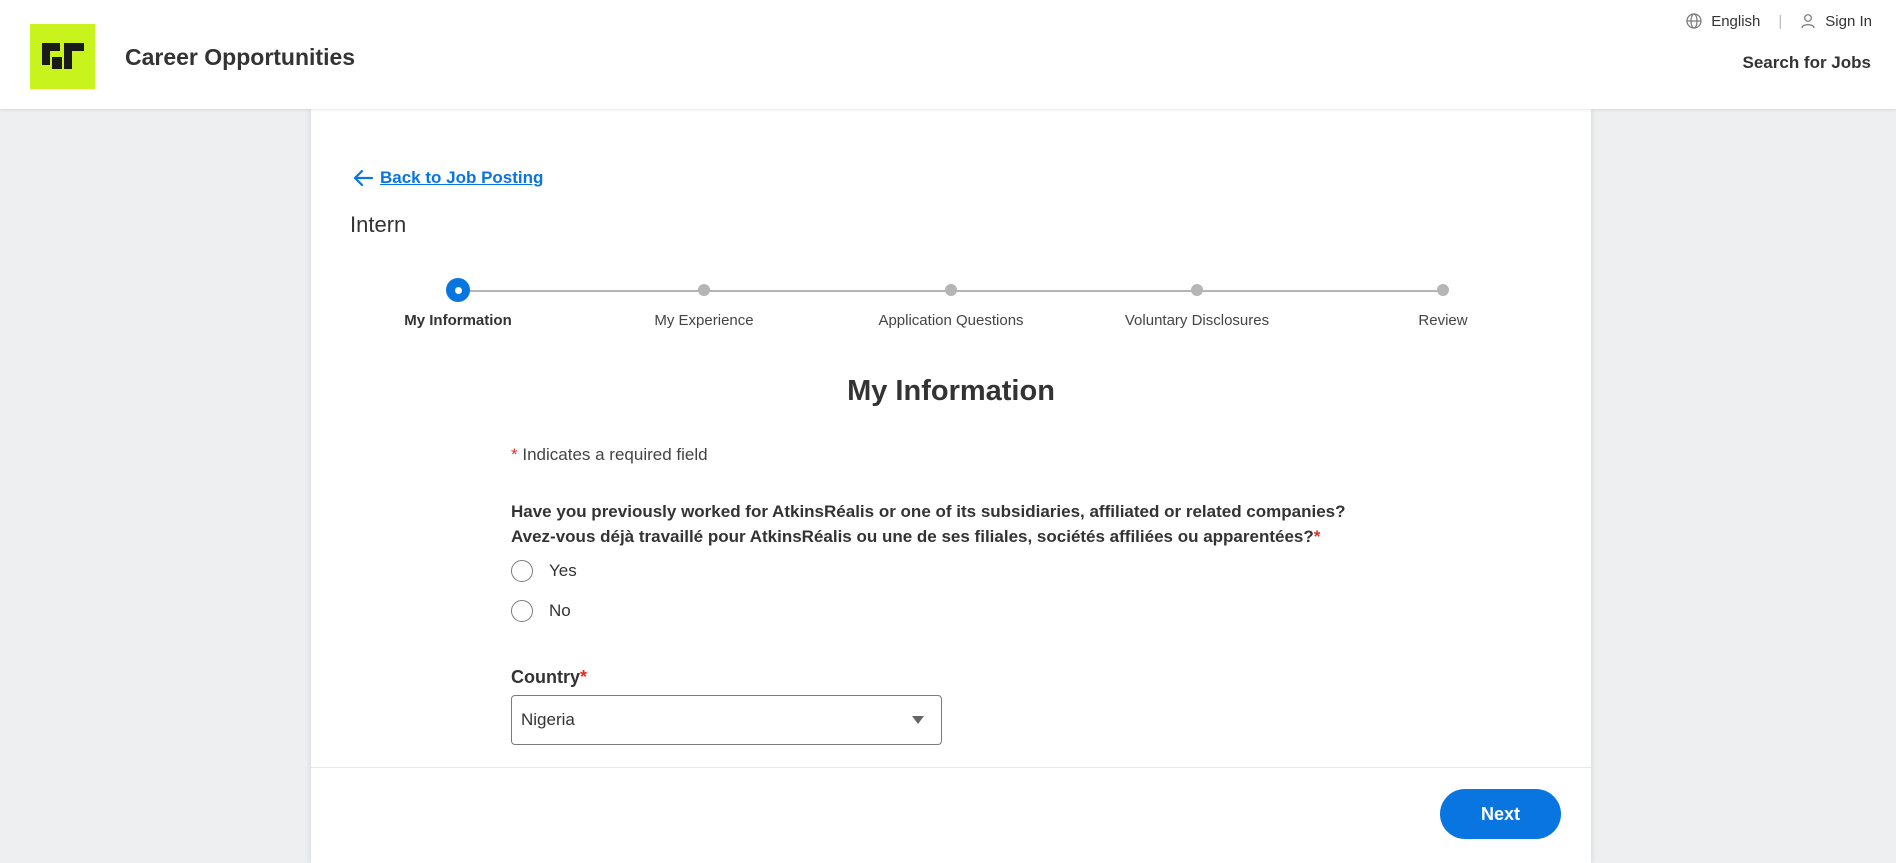  What do you see at coordinates (615, 454) in the screenshot?
I see `required-note-text: Indicates a required field` at bounding box center [615, 454].